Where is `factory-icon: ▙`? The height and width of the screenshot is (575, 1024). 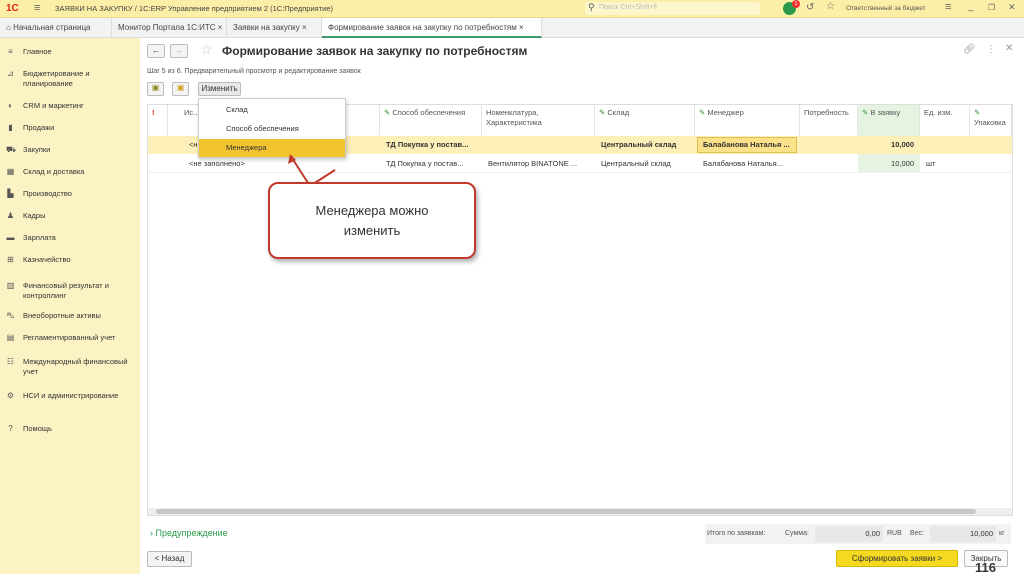
factory-icon: ▙ is located at coordinates (10, 193).